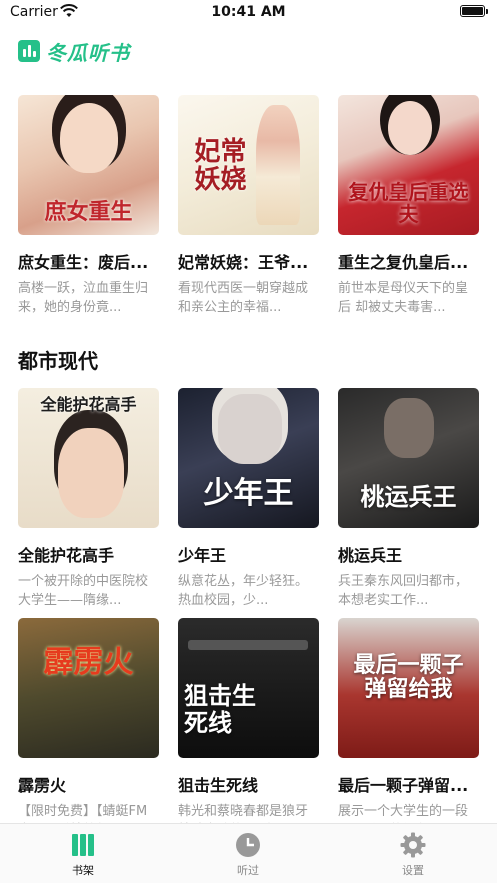  What do you see at coordinates (88, 458) in the screenshot?
I see `book-cover: 全能护花高手` at bounding box center [88, 458].